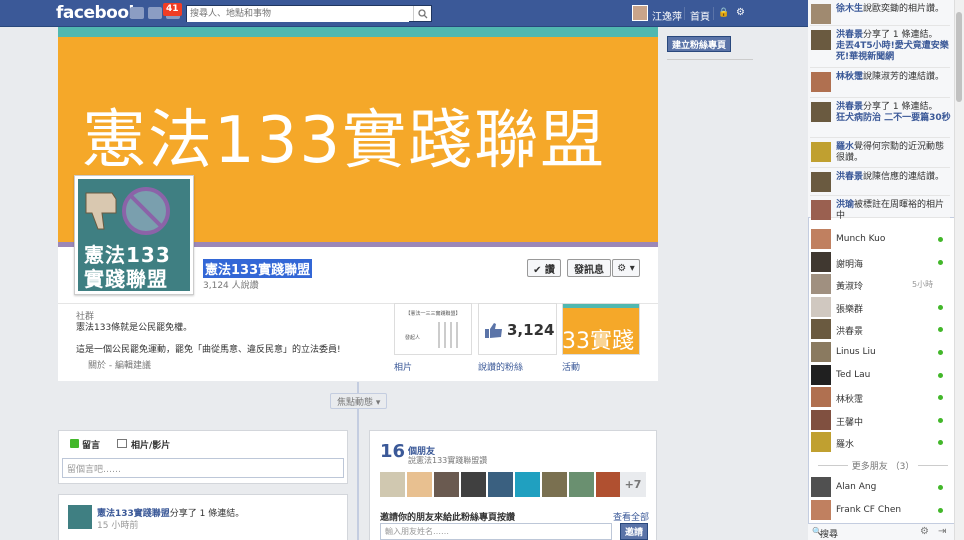  I want to click on more-friends-count: +7, so click(633, 484).